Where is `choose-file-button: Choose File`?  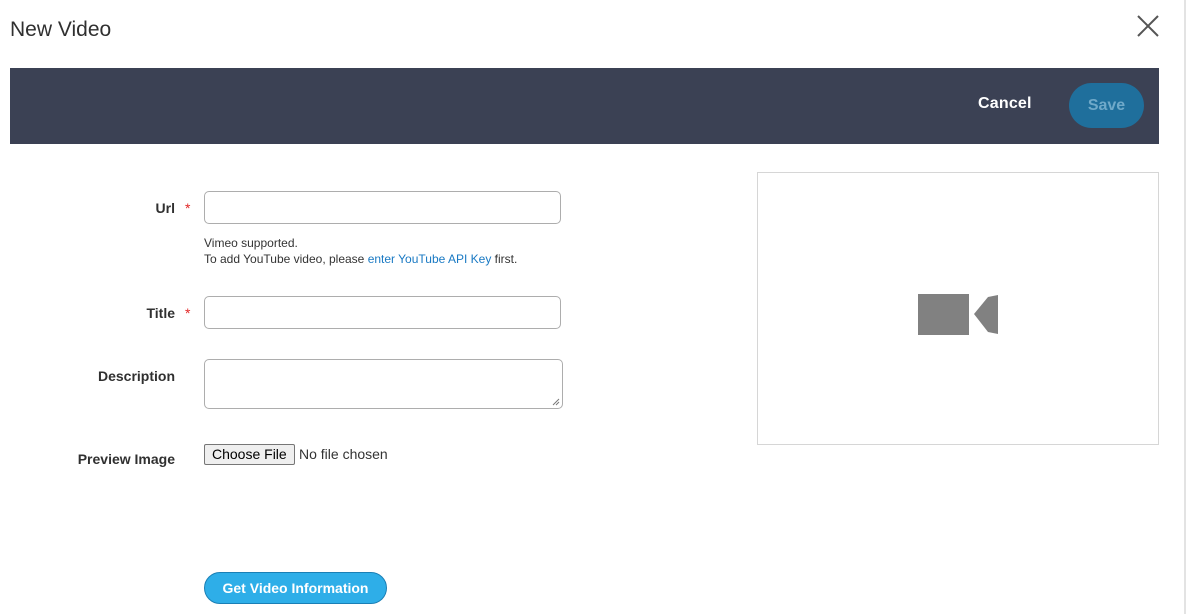 choose-file-button: Choose File is located at coordinates (249, 454).